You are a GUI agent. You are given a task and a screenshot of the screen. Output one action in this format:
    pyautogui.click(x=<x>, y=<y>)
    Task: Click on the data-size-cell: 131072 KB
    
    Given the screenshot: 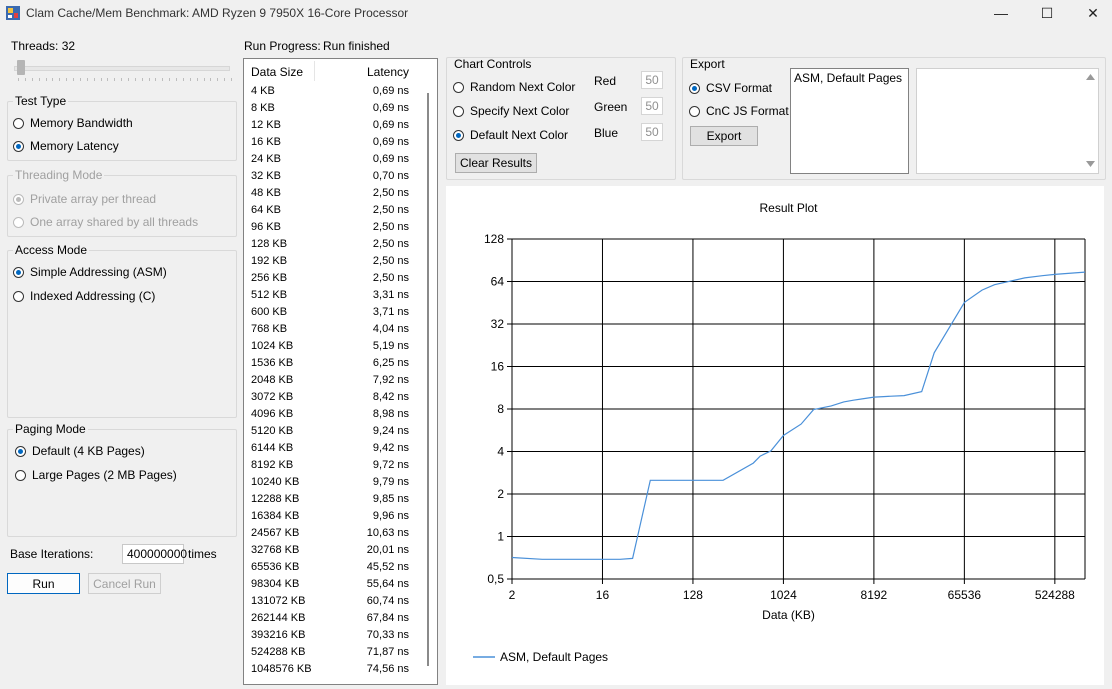 What is the action you would take?
    pyautogui.click(x=278, y=601)
    